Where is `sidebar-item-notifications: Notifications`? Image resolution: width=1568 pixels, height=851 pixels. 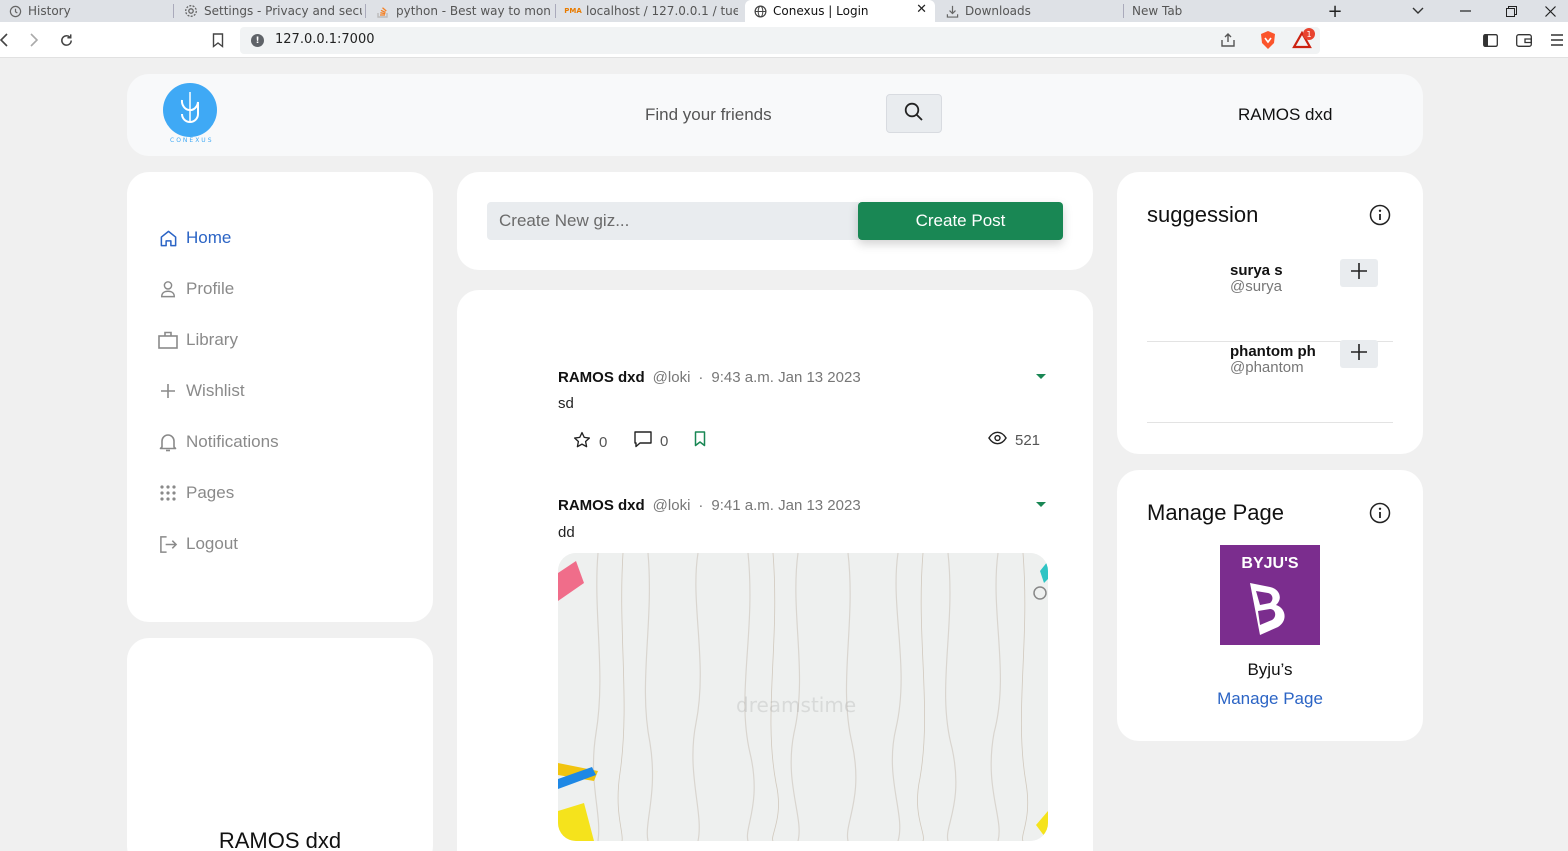
sidebar-item-notifications: Notifications is located at coordinates (218, 442).